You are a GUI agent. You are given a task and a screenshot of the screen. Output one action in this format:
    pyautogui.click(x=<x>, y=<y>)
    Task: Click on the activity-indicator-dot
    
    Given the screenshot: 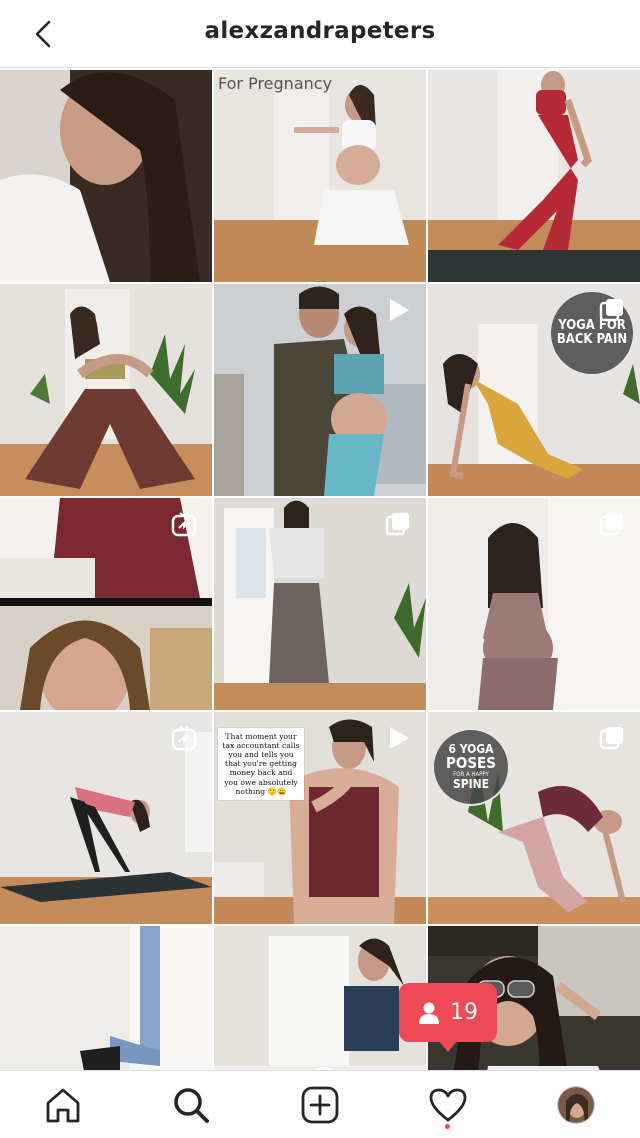 What is the action you would take?
    pyautogui.click(x=447, y=1126)
    